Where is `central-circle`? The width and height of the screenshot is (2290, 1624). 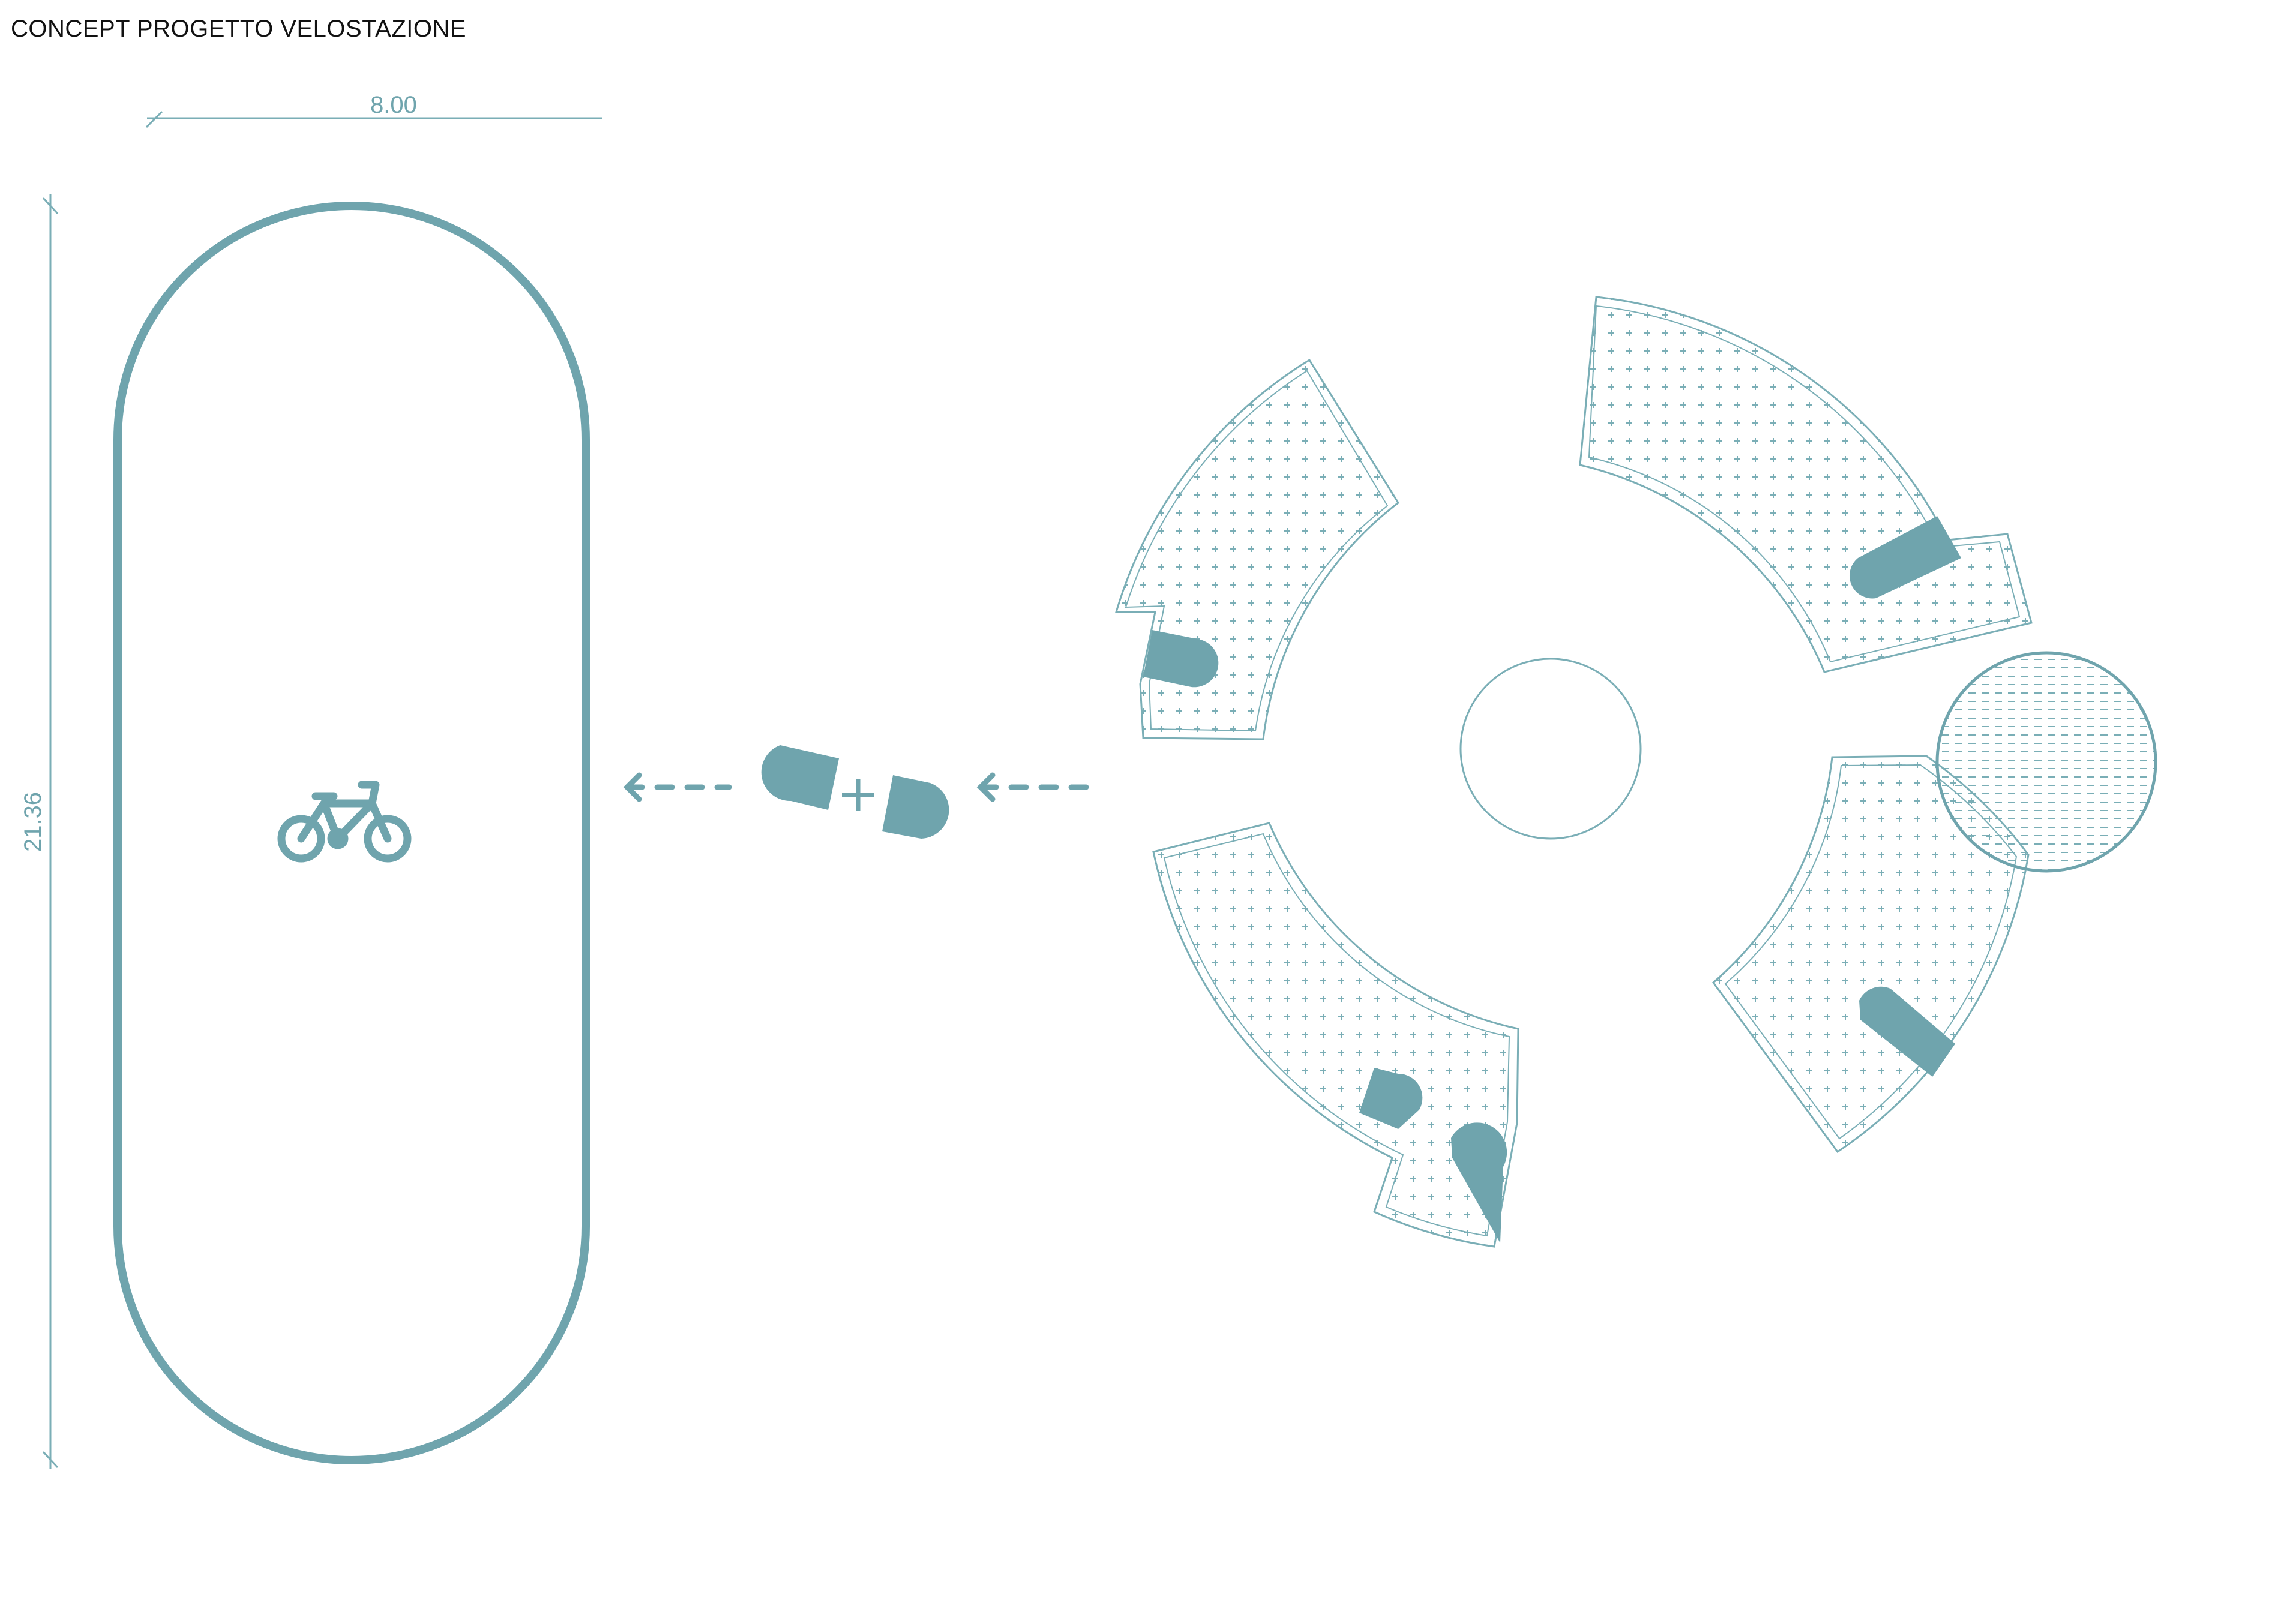
central-circle is located at coordinates (1550, 749).